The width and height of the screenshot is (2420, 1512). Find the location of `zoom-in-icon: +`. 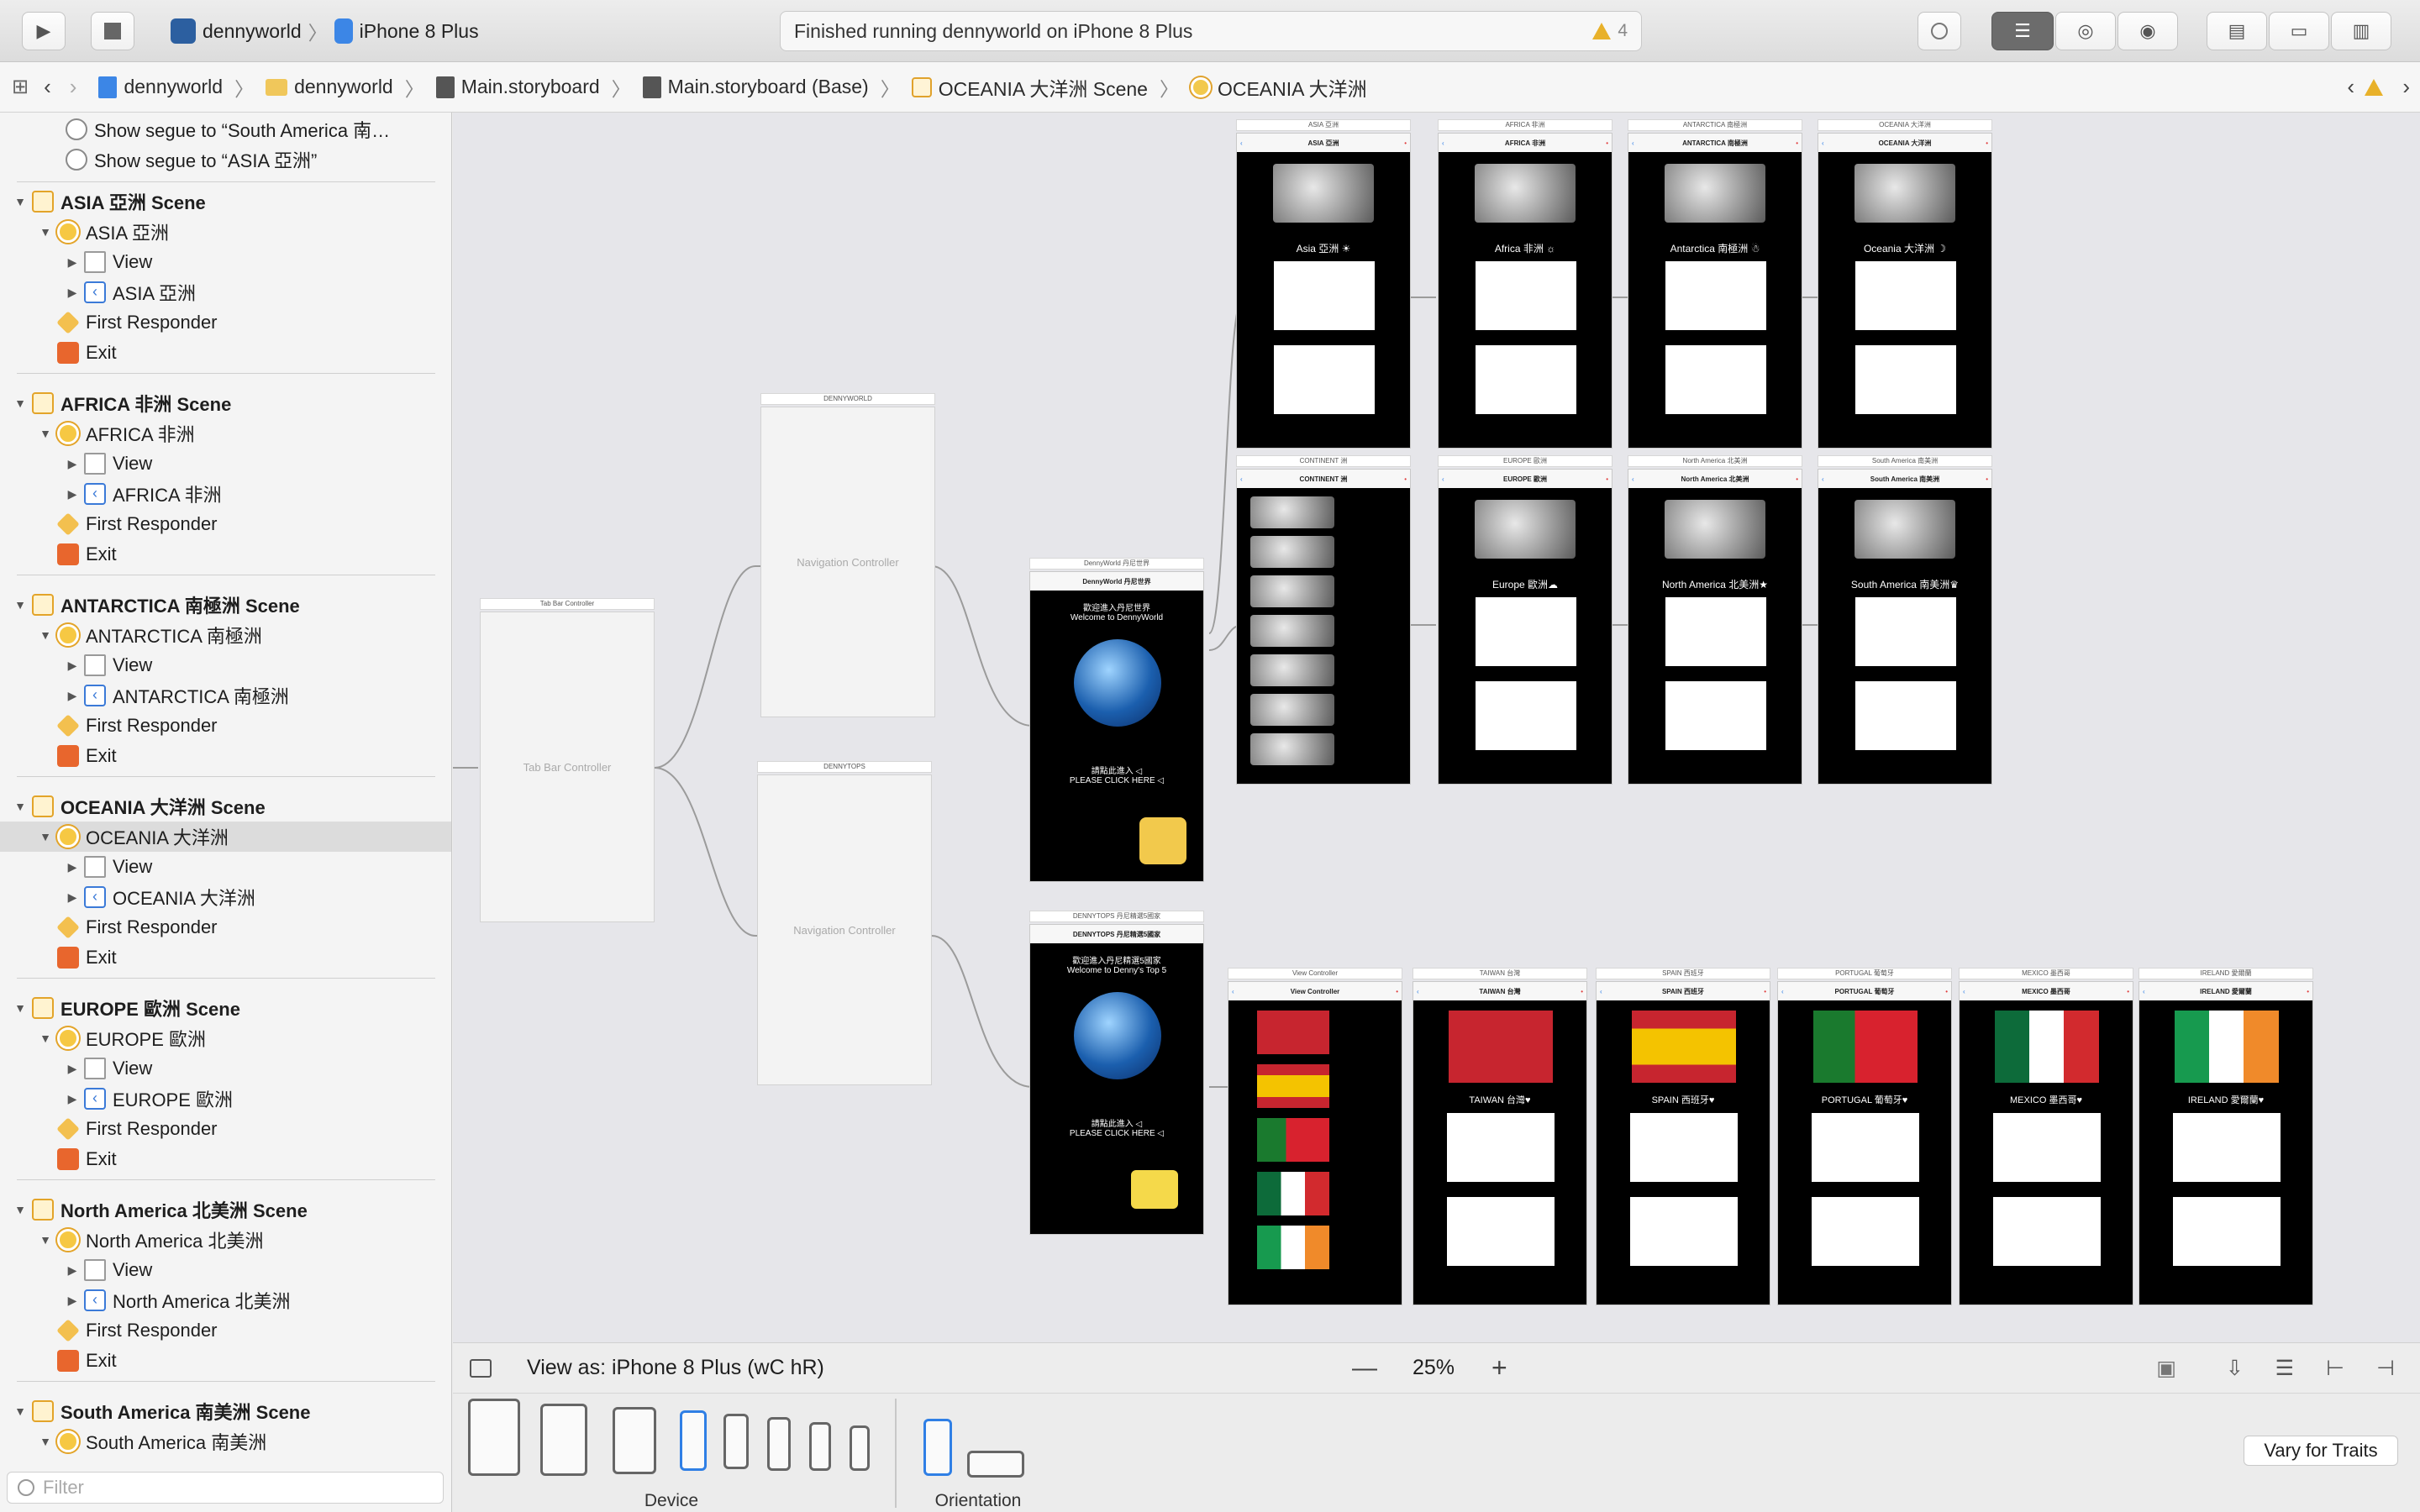

zoom-in-icon: + is located at coordinates (1499, 1367).